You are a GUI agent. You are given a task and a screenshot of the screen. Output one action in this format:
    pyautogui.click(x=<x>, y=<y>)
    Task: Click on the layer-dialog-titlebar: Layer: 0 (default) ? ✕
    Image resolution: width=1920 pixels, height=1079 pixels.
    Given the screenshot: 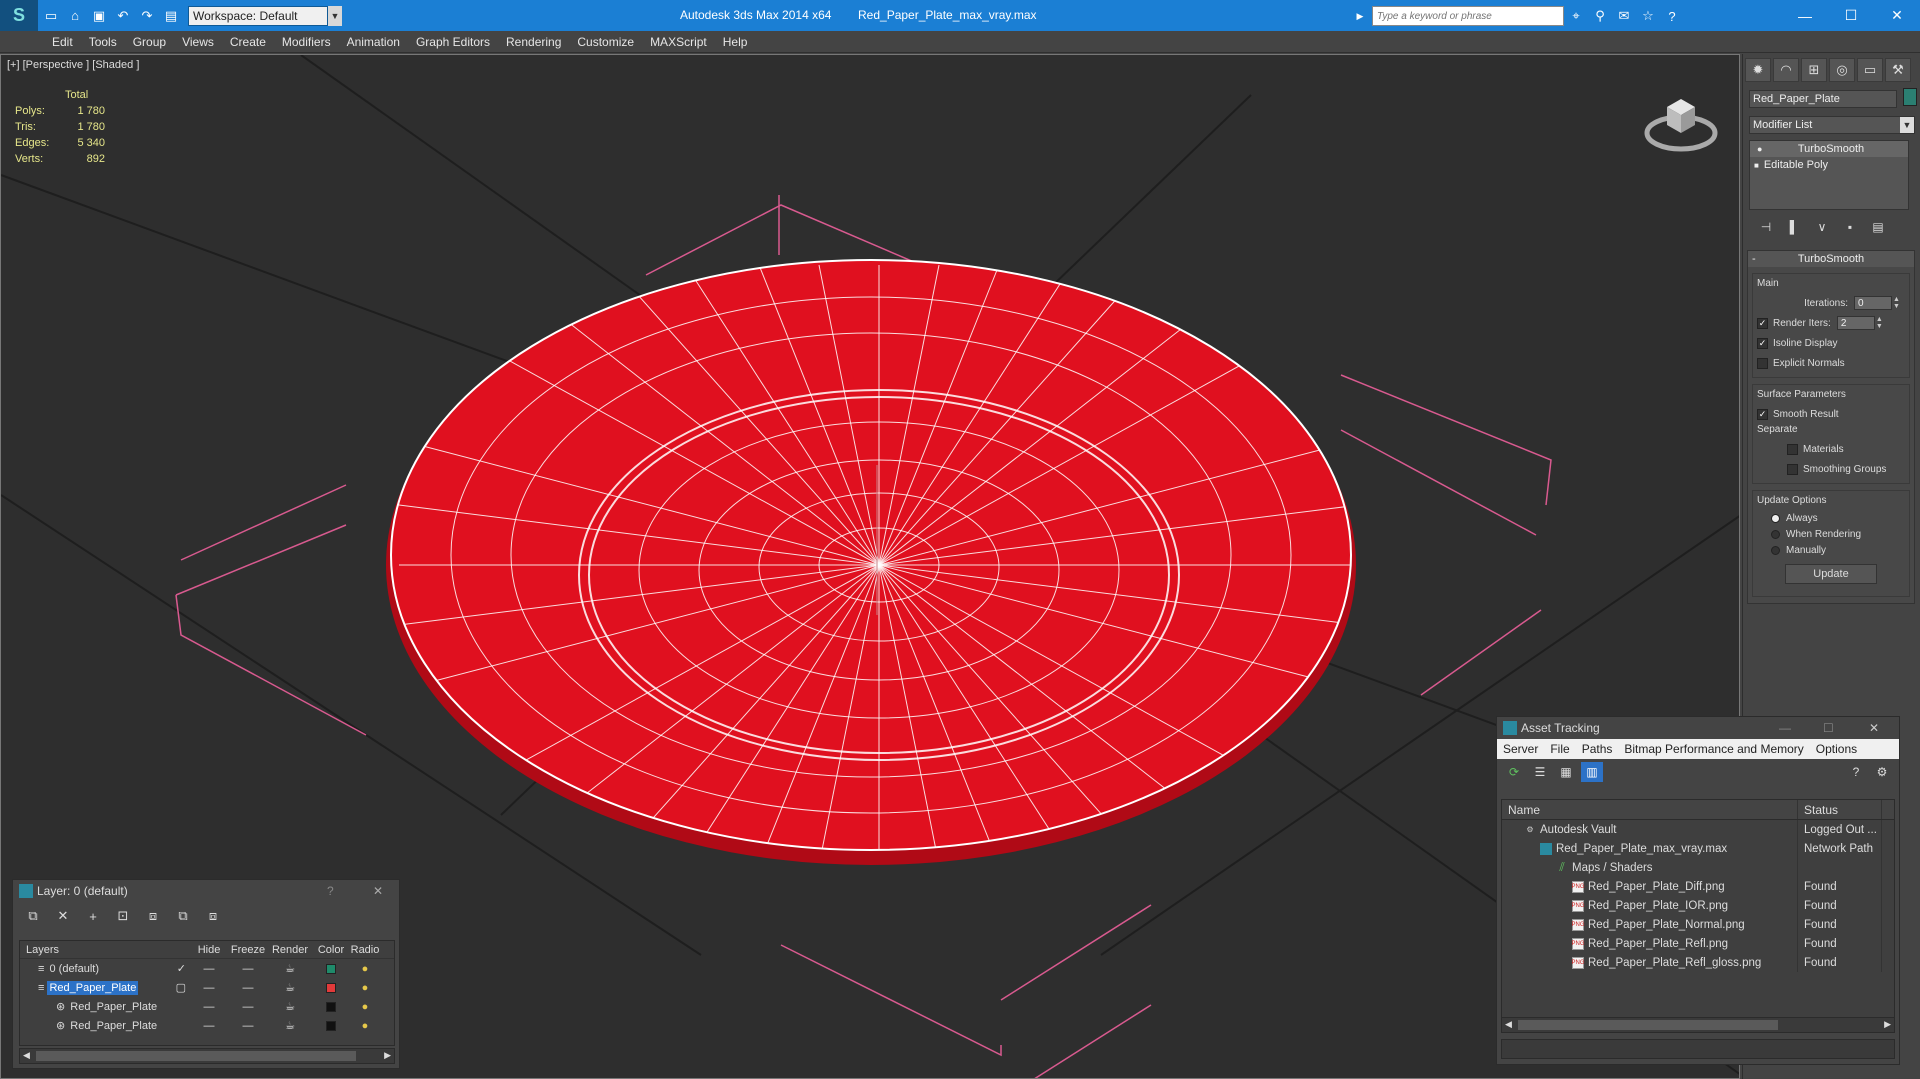 What is the action you would take?
    pyautogui.click(x=206, y=891)
    